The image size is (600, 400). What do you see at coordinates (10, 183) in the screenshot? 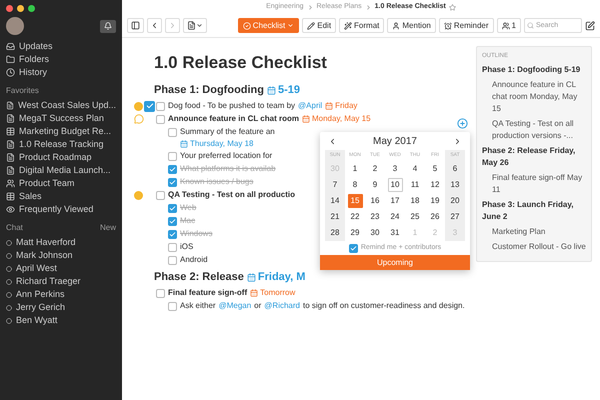
I see `people-icon` at bounding box center [10, 183].